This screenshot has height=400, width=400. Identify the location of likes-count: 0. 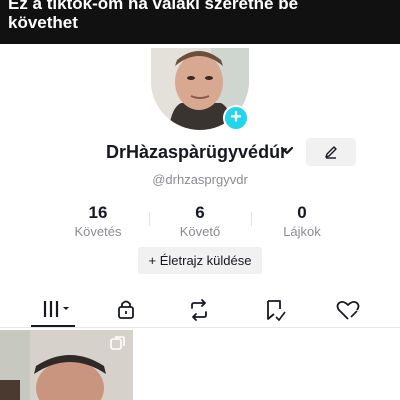
(302, 212).